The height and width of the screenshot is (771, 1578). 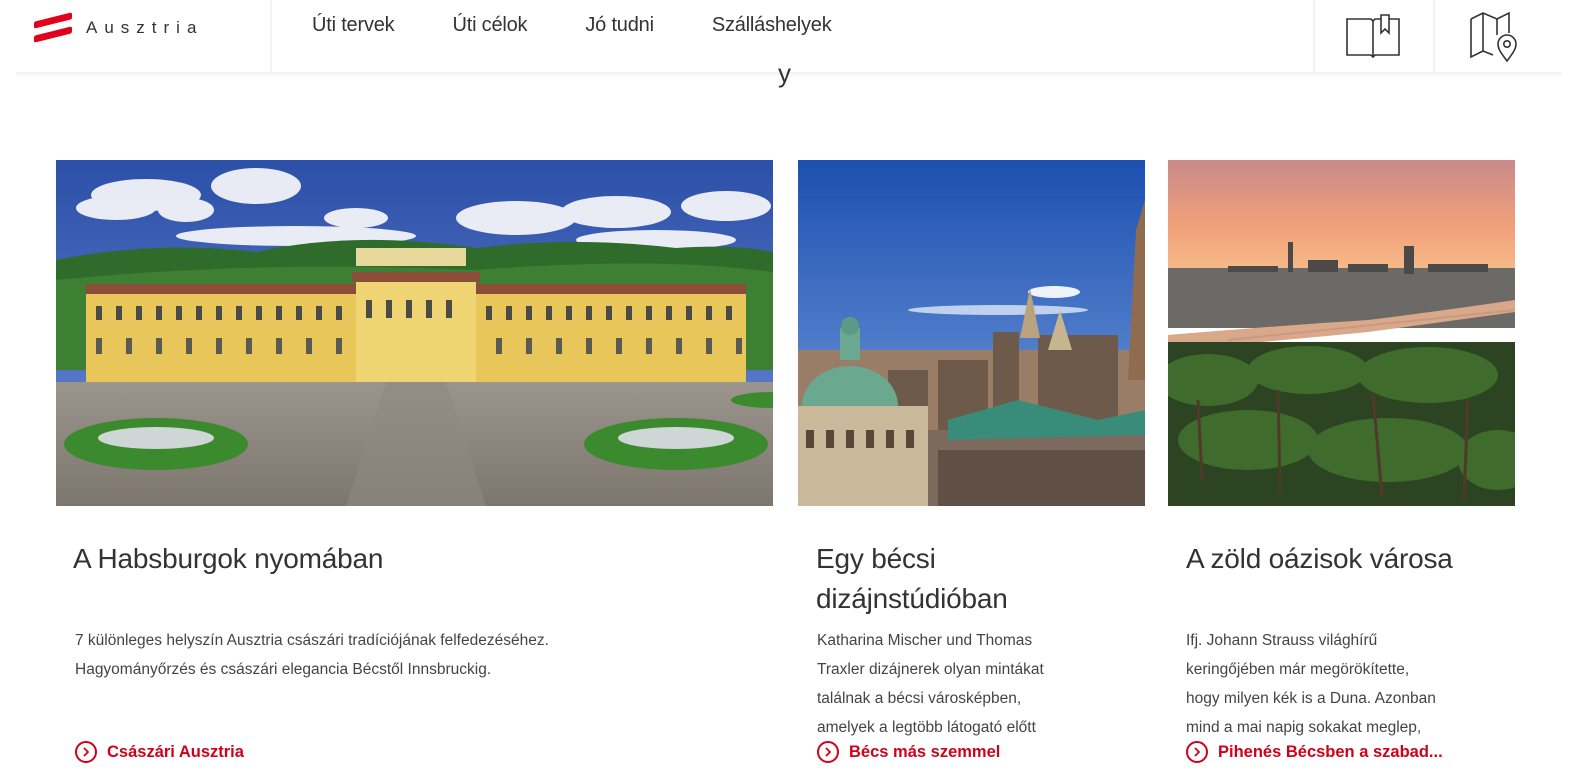 I want to click on card-description-line: mind a mai napig sokakat meglep,, so click(x=1304, y=727).